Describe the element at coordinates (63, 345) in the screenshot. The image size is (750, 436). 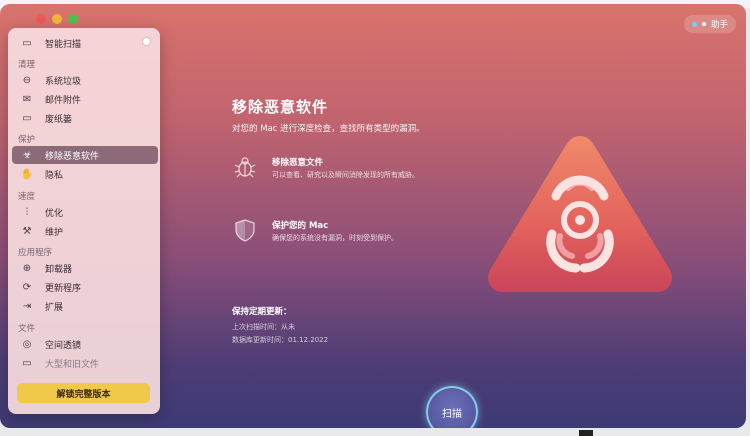
I see `sidebar-item-label: 空间透镜` at that location.